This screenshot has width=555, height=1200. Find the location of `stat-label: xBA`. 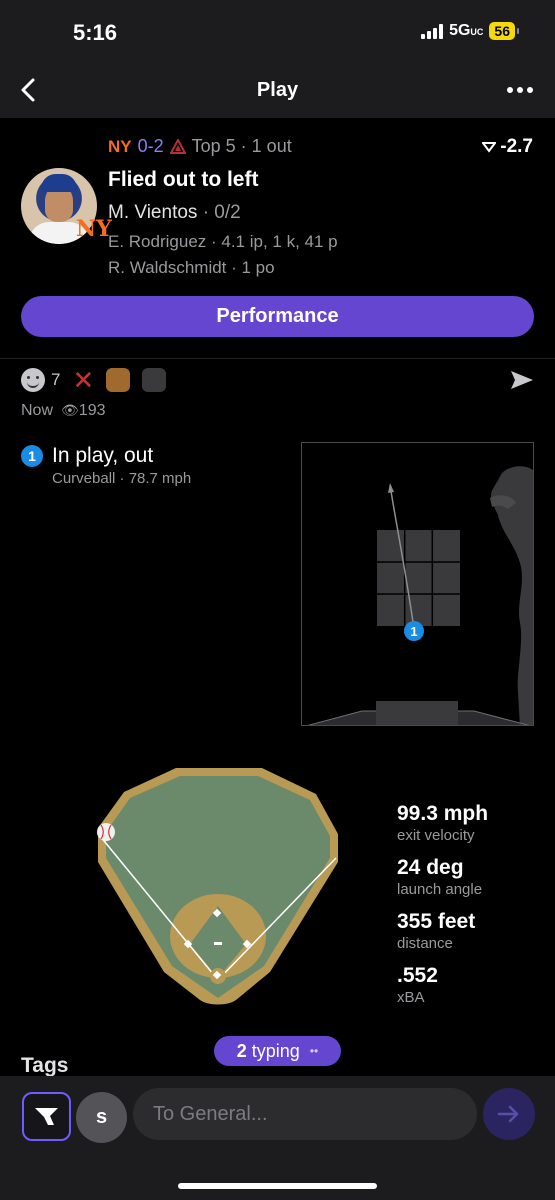

stat-label: xBA is located at coordinates (411, 997).